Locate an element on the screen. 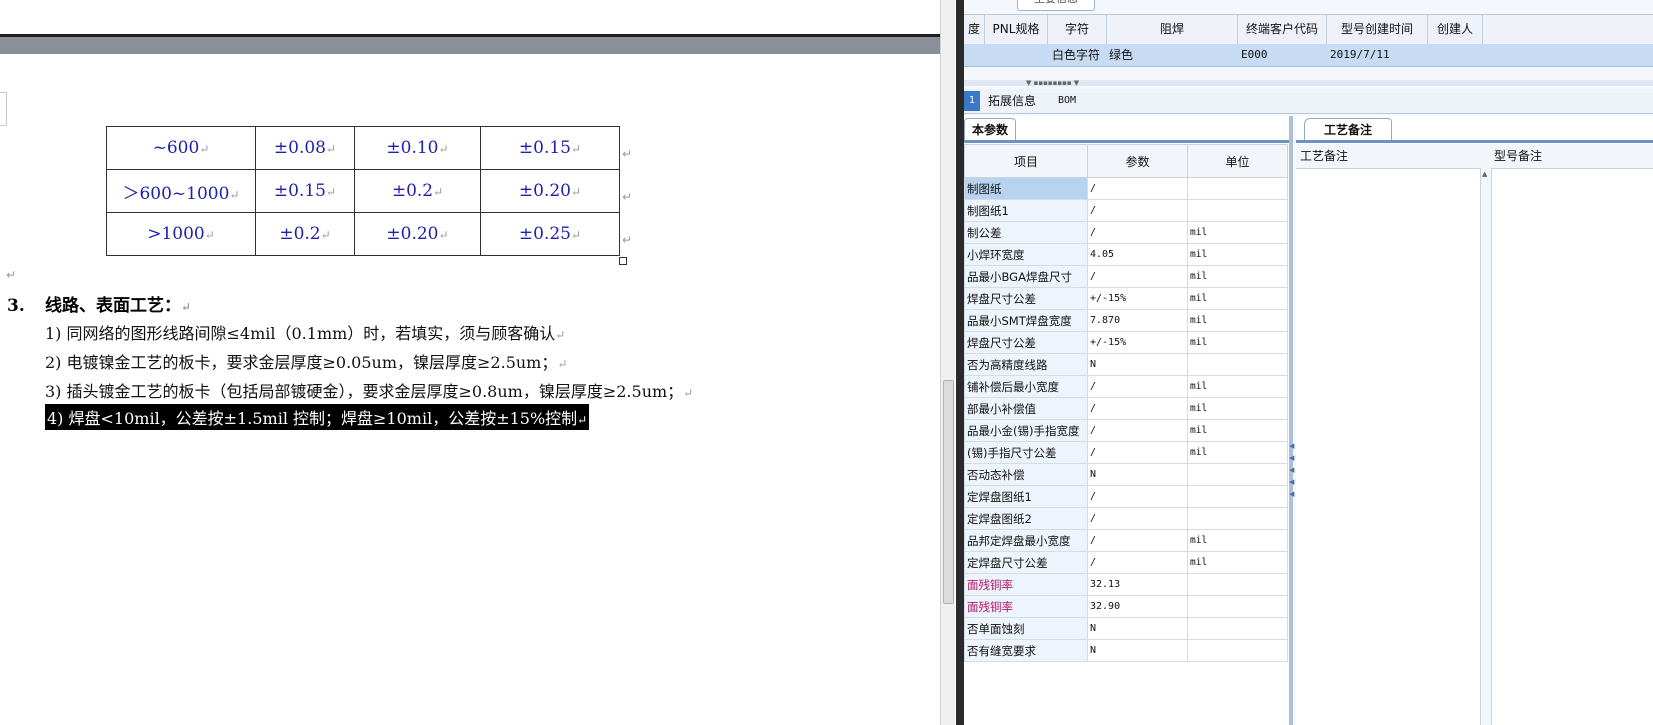 This screenshot has width=1653, height=725. param-row: 品最小BGA焊盘尺寸 / mil is located at coordinates (1126, 276).